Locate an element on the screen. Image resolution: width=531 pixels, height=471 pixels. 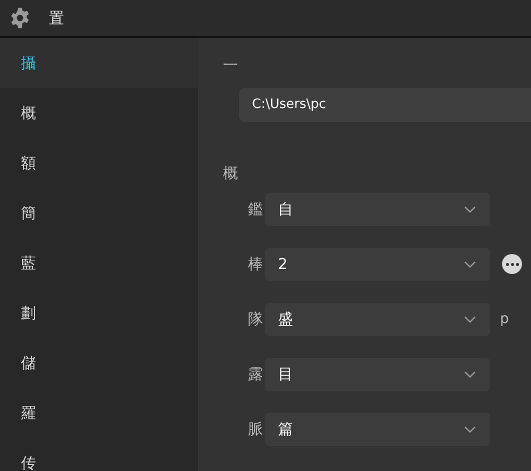
section-label: 概 is located at coordinates (231, 173).